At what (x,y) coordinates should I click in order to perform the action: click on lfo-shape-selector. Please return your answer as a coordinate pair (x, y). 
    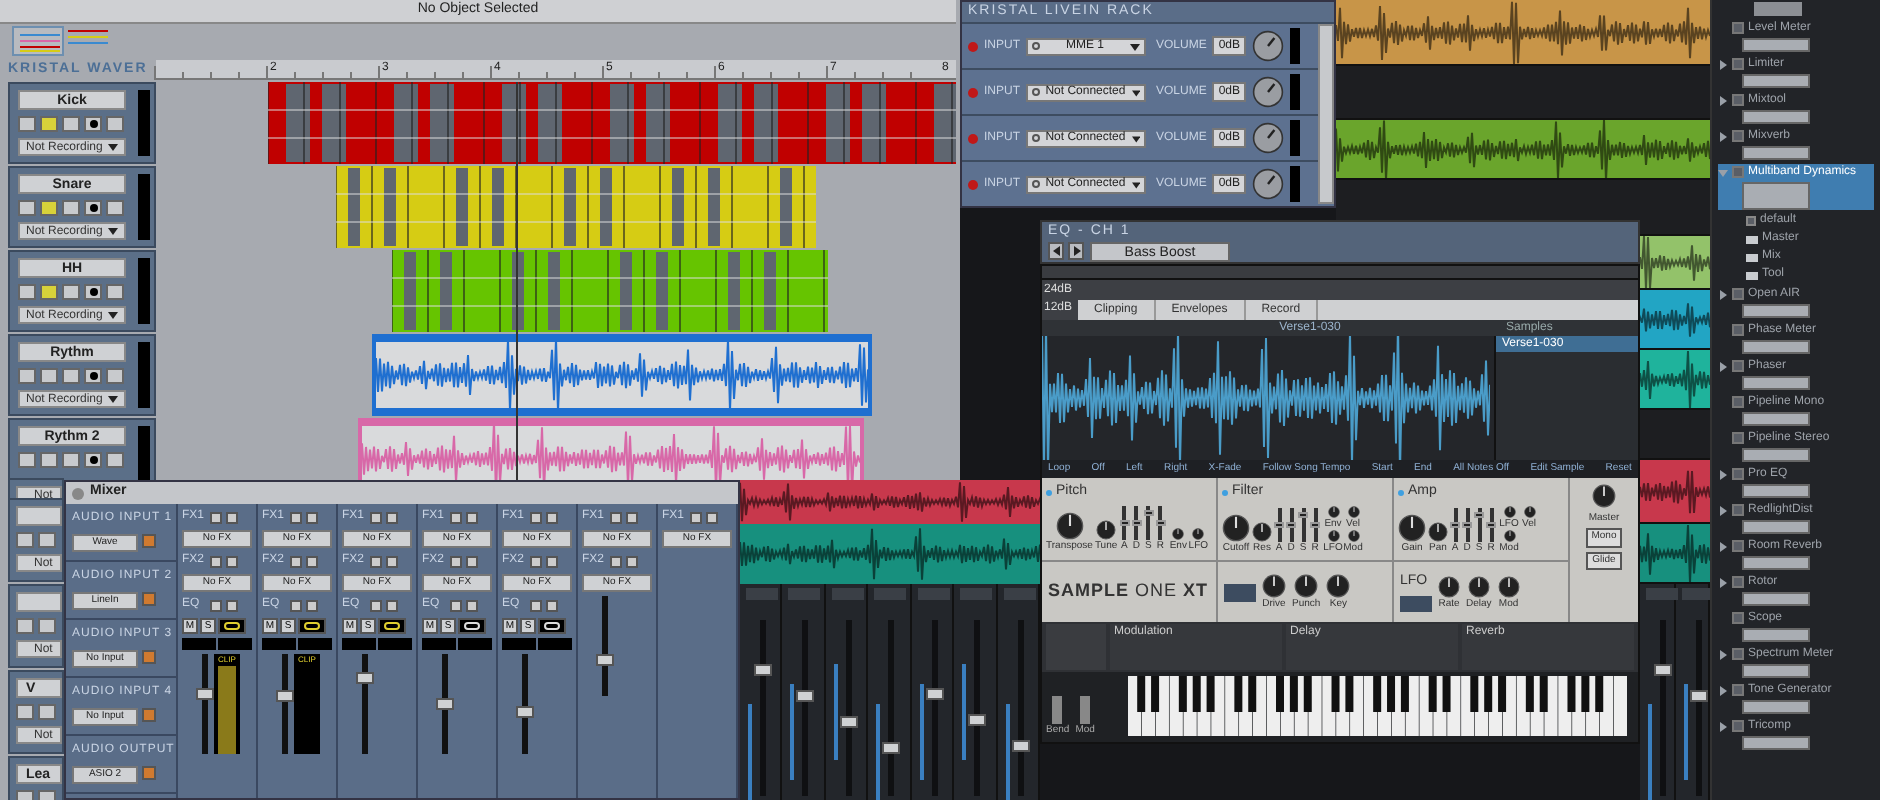
    Looking at the image, I should click on (1416, 603).